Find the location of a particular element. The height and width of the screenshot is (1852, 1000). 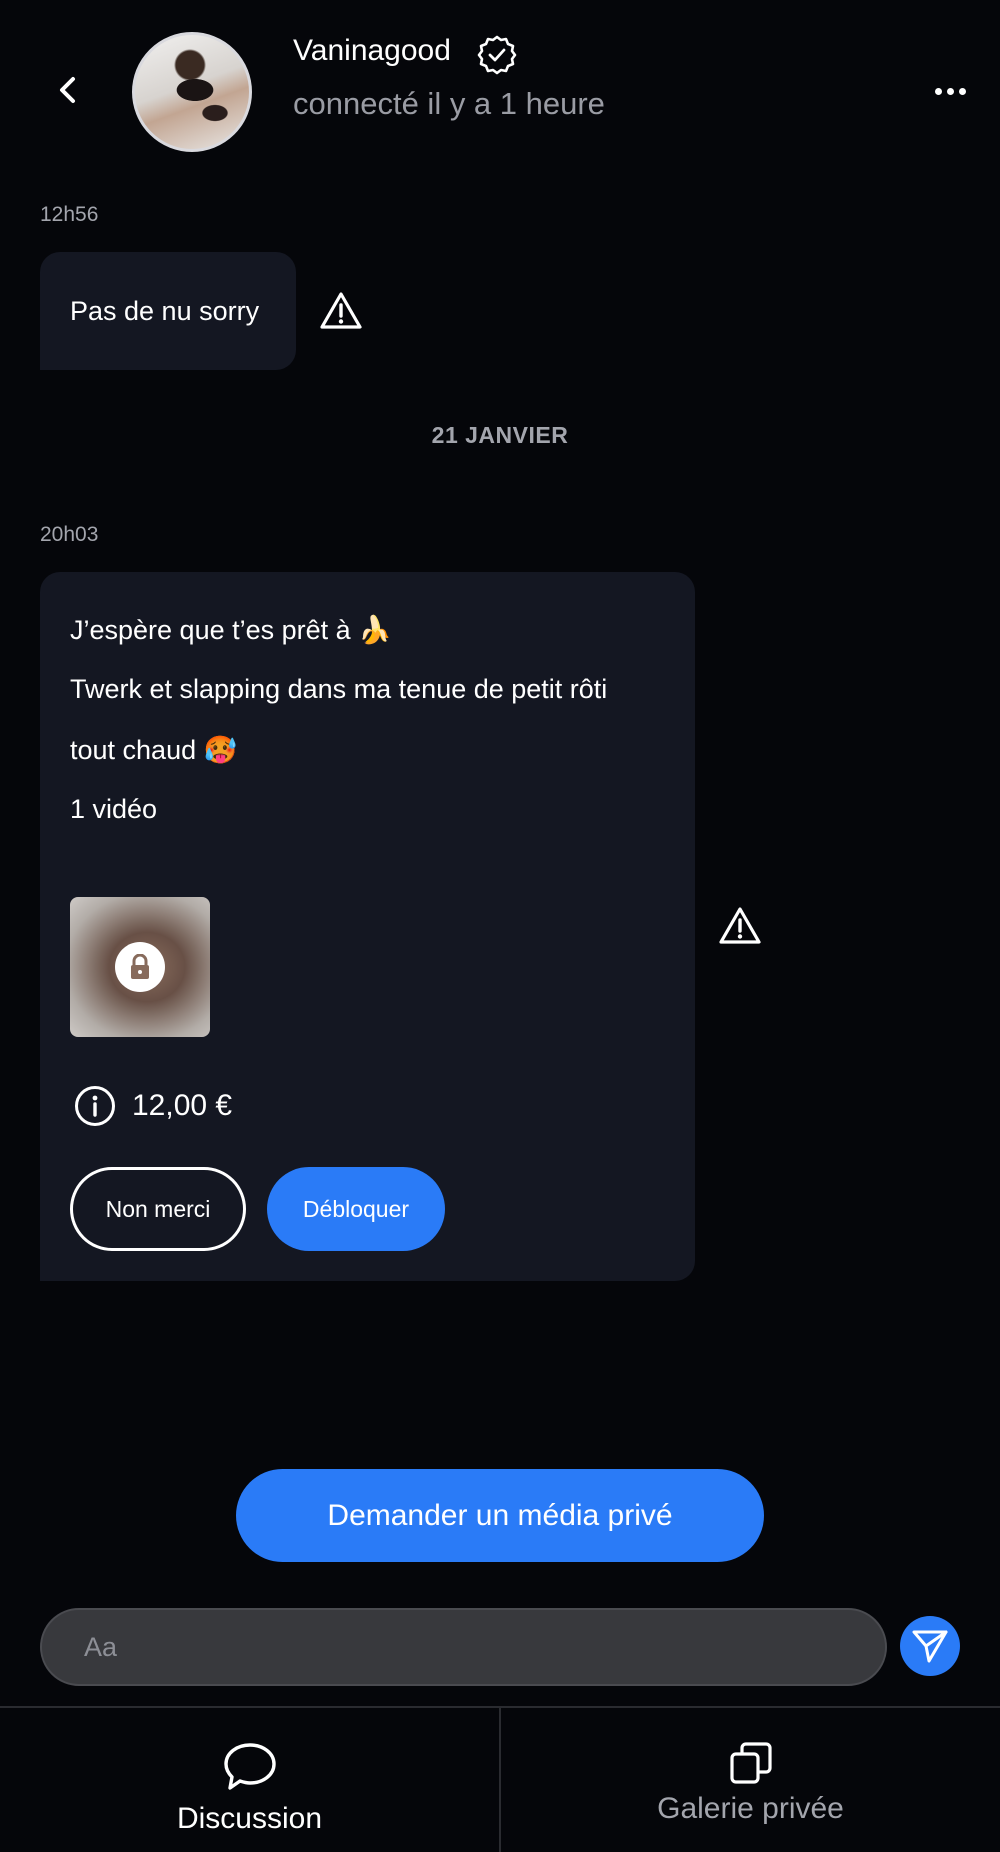

message-text: tout chaud 🥵 is located at coordinates (154, 750).